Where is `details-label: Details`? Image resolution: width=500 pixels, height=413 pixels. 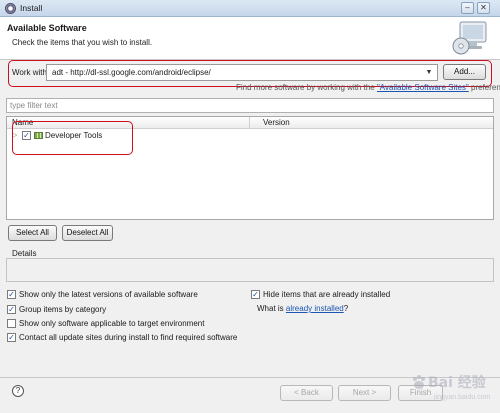
details-label: Details is located at coordinates (24, 253).